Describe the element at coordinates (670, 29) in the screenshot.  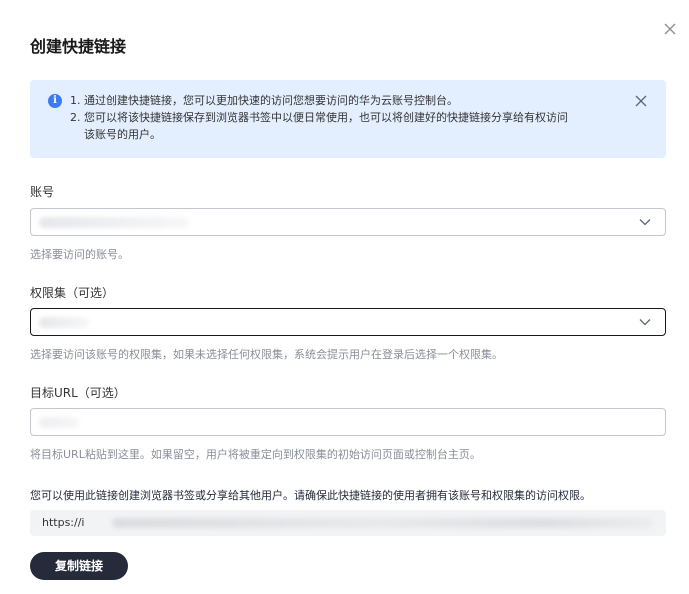
I see `dialog-close-icon` at that location.